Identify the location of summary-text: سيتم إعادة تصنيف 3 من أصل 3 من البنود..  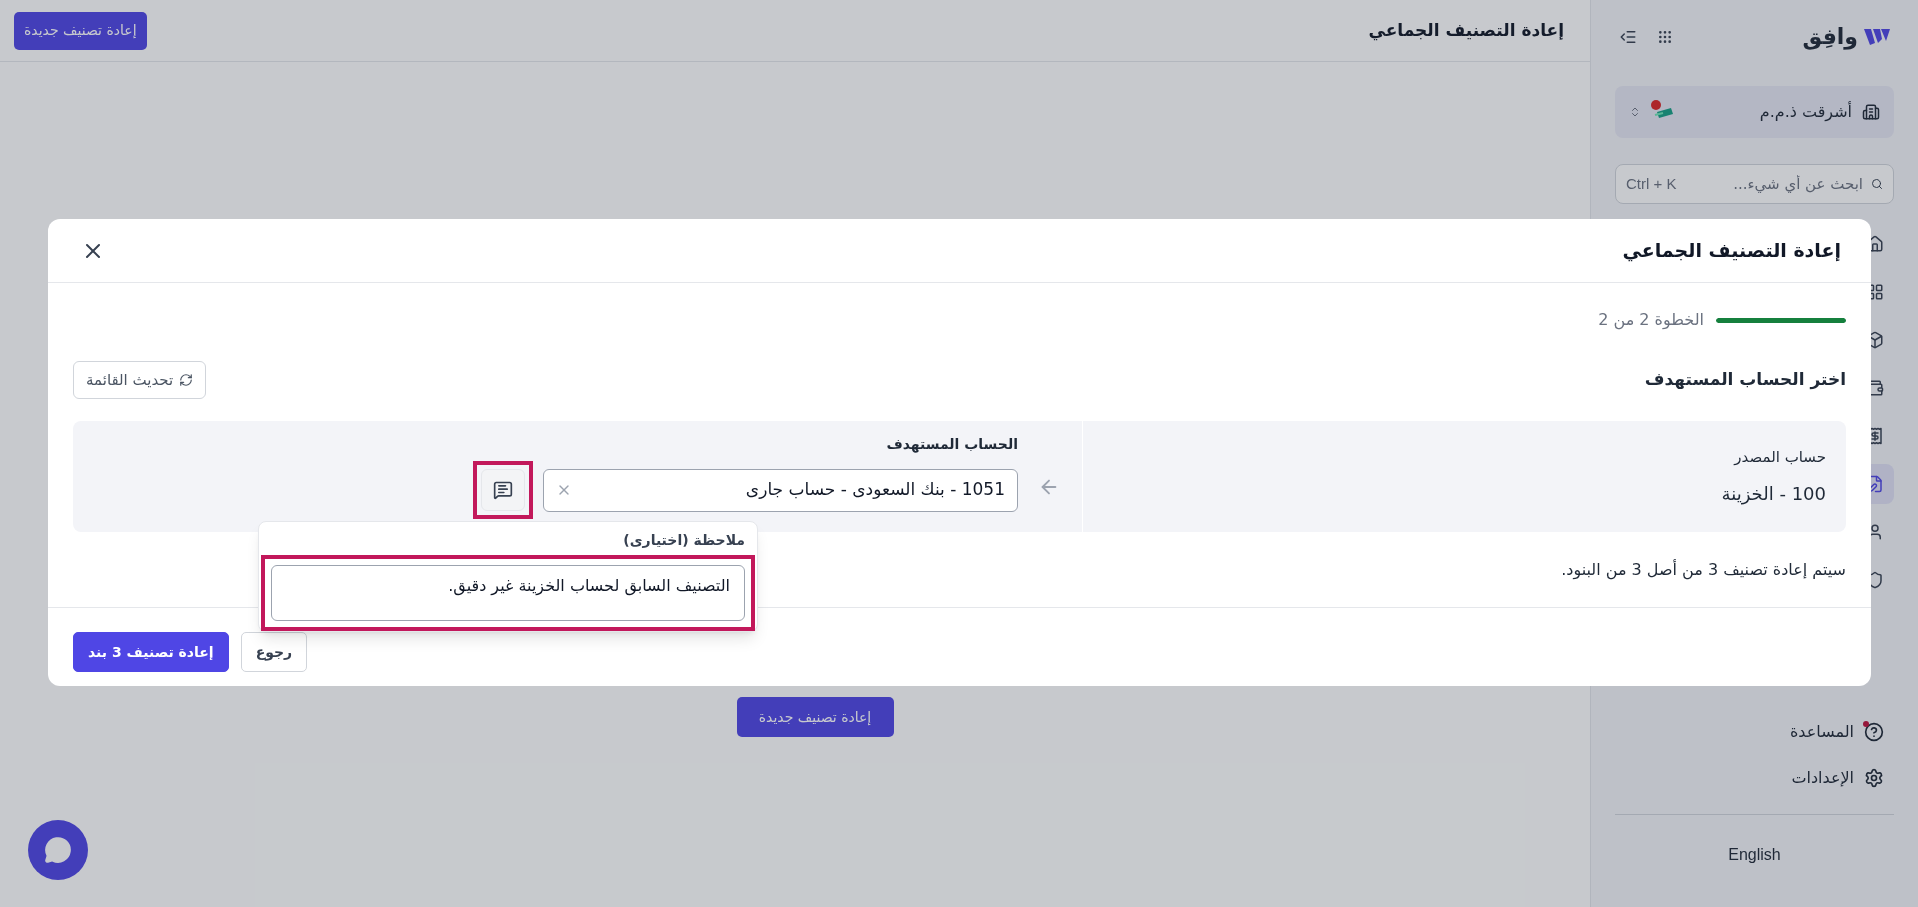
(1703, 570).